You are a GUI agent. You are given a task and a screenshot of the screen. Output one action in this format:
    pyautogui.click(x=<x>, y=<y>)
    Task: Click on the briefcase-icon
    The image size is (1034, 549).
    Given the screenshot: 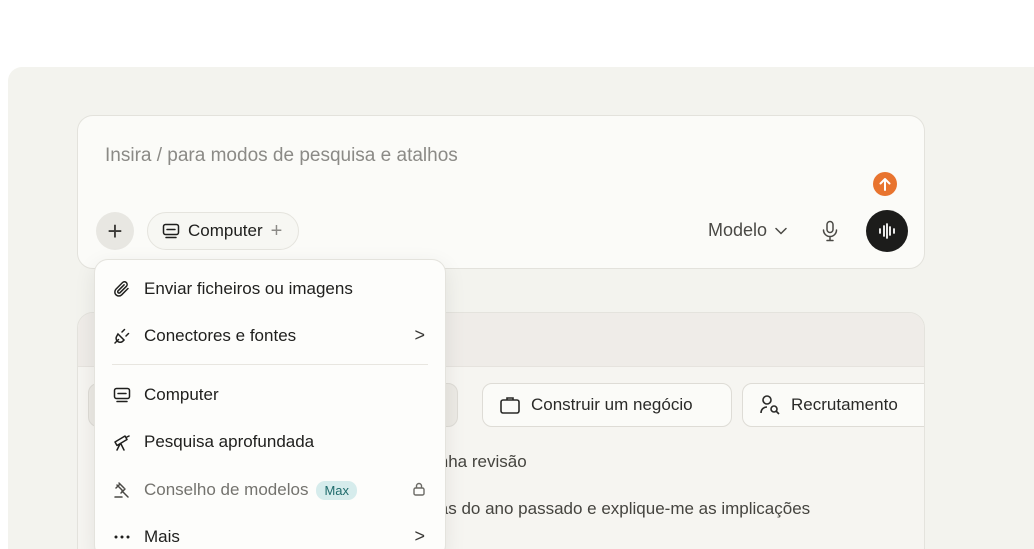 What is the action you would take?
    pyautogui.click(x=510, y=405)
    